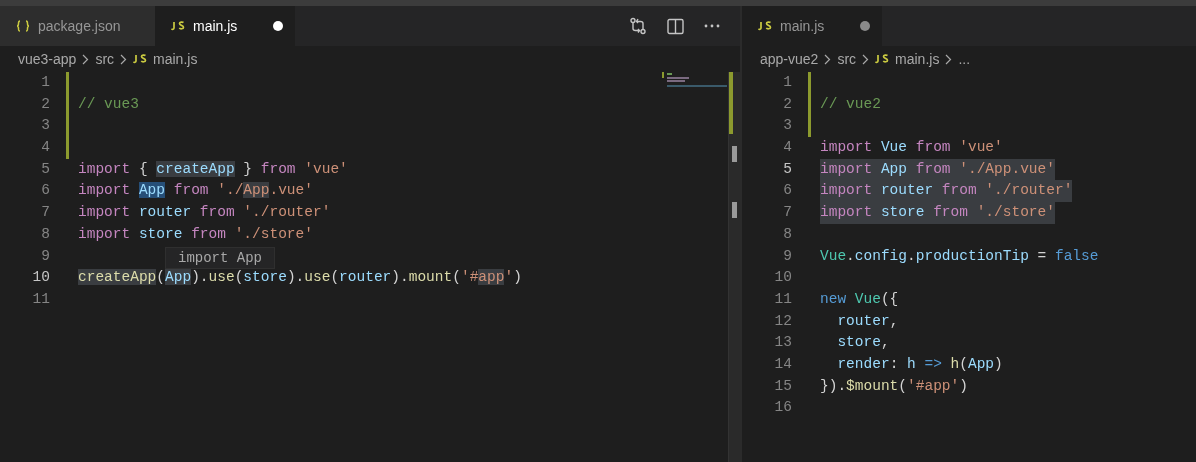 This screenshot has width=1196, height=462. Describe the element at coordinates (789, 59) in the screenshot. I see `breadcrumb-item: app-vue2` at that location.